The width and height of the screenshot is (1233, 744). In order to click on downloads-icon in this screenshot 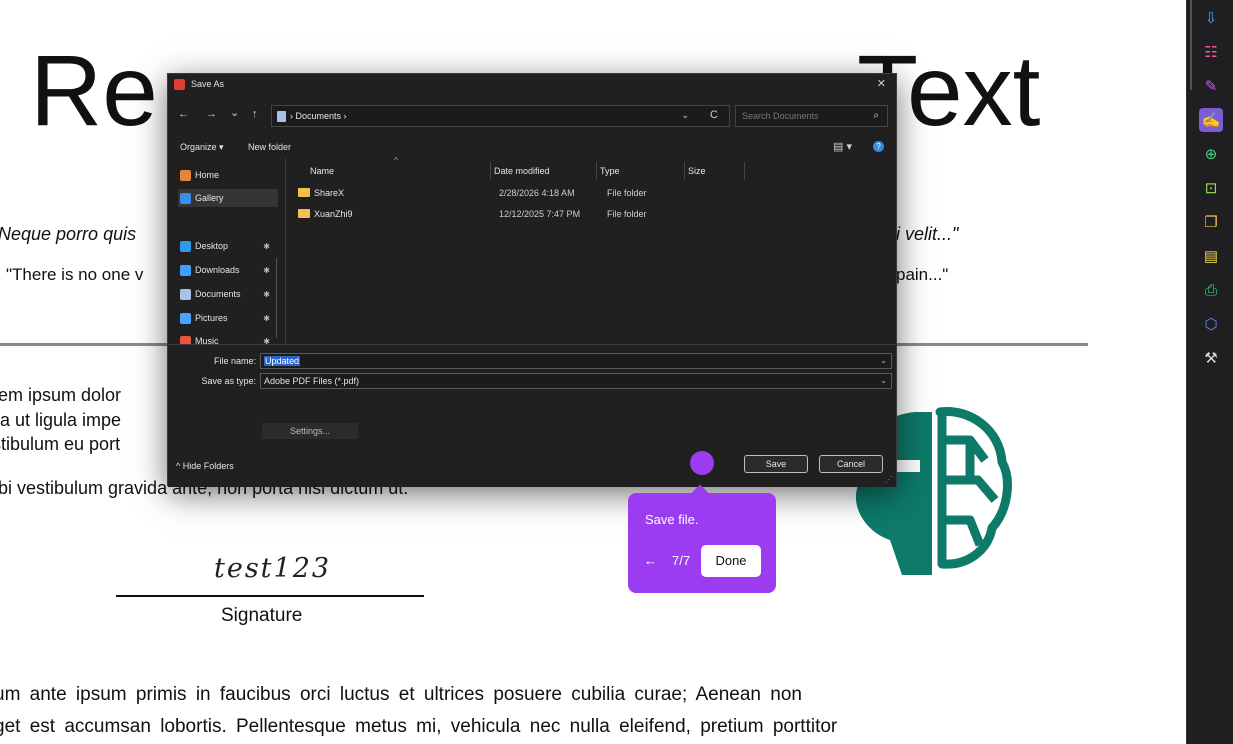, I will do `click(185, 270)`.